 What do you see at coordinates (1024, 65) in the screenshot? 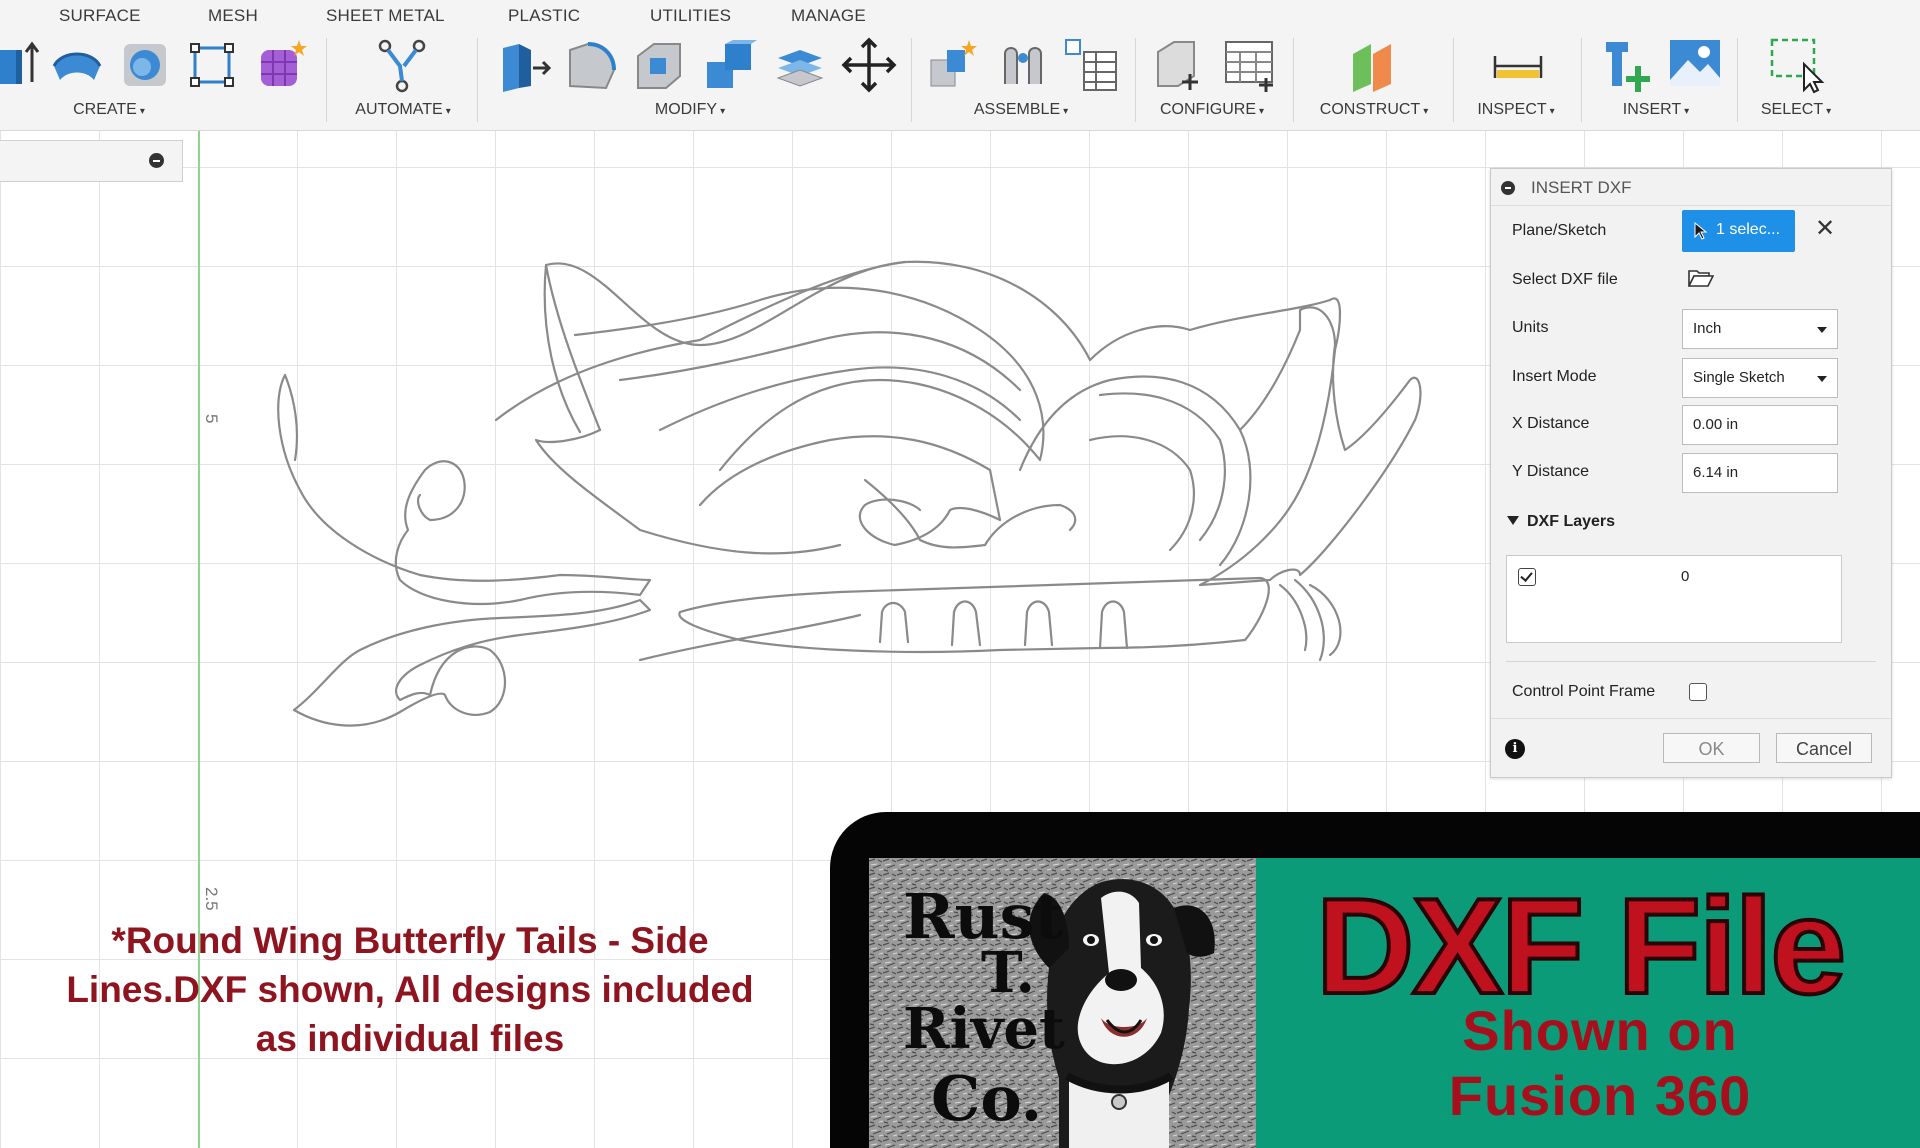
I see `joint-icon` at bounding box center [1024, 65].